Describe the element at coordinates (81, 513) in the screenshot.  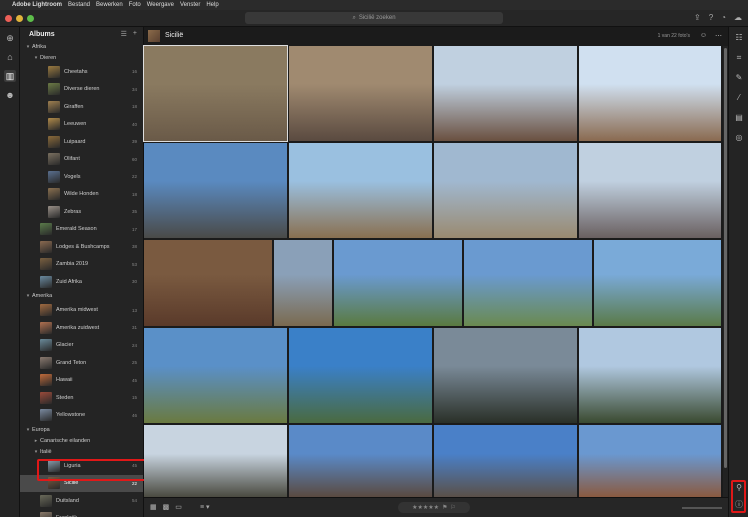
I see `album-item: Frankrijk43` at that location.